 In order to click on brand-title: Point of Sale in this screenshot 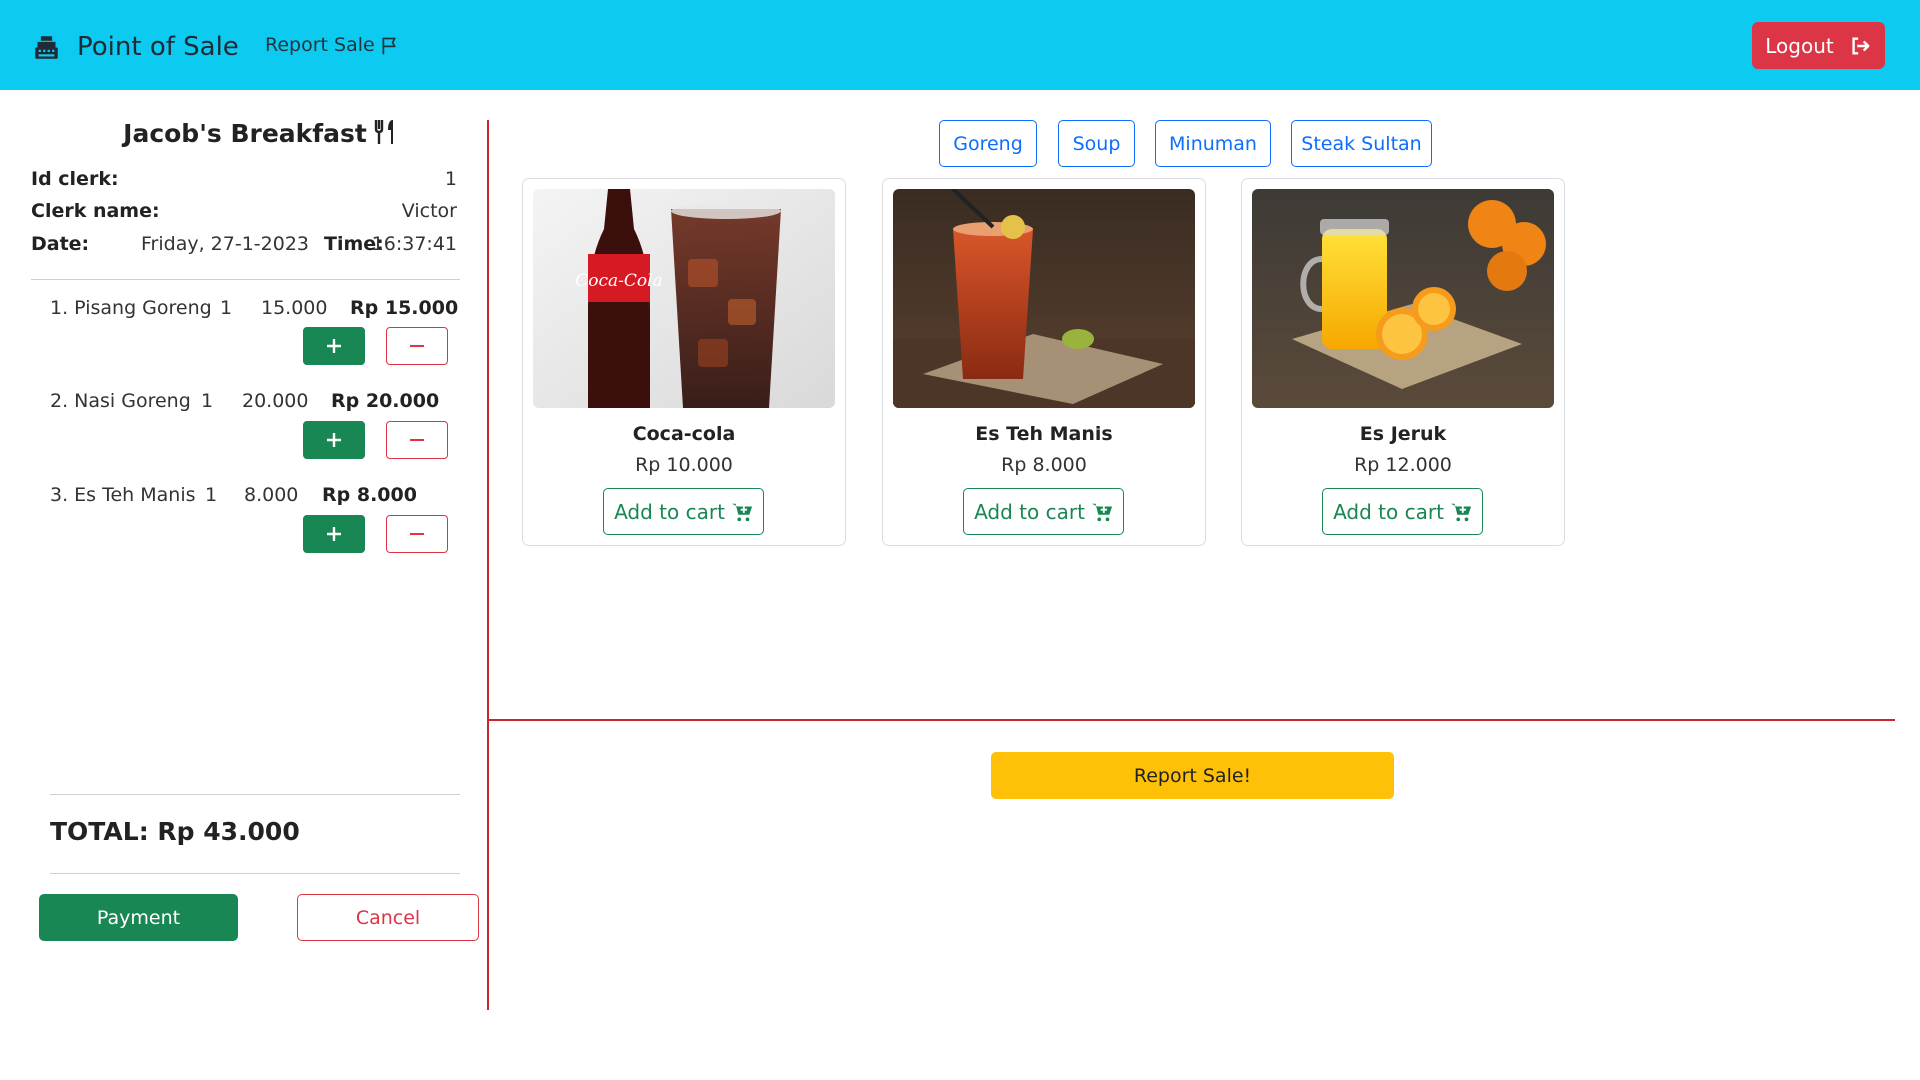, I will do `click(158, 47)`.